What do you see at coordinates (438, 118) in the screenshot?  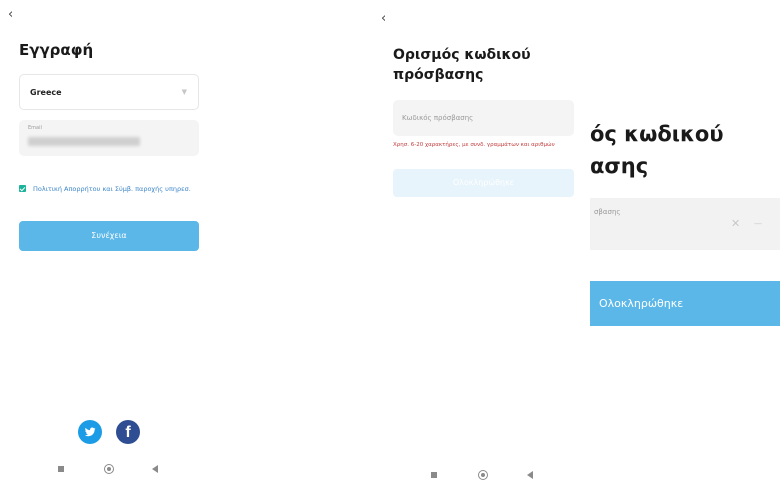 I see `password-placeholder: Κωδικός πρόσβασης` at bounding box center [438, 118].